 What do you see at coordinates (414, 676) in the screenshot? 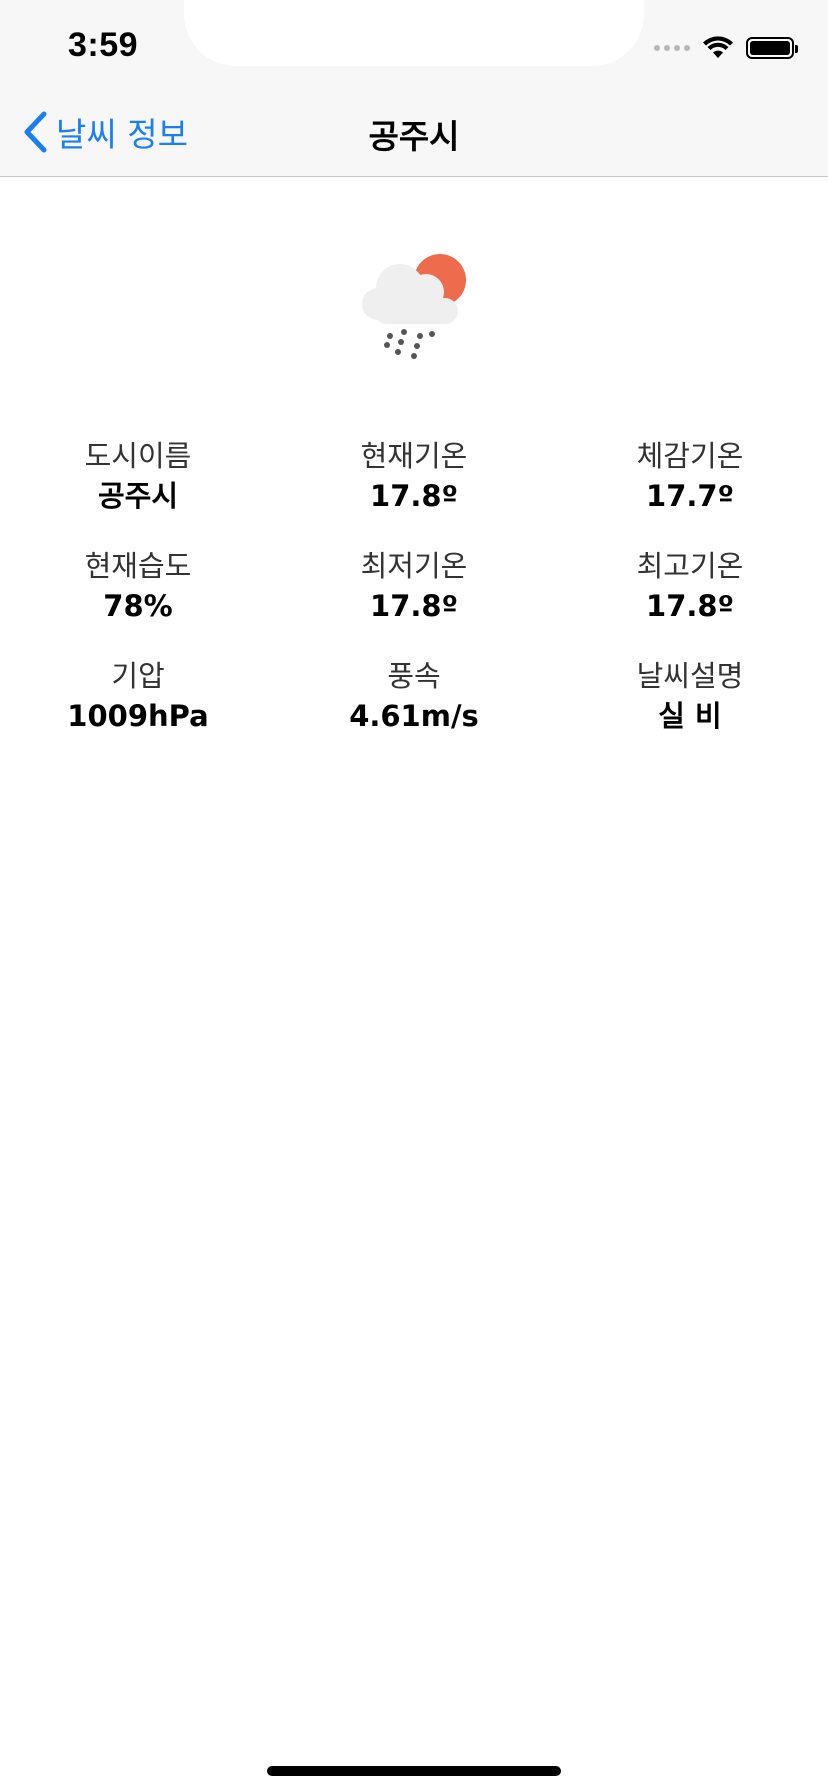
I see `info-label: 풍속` at bounding box center [414, 676].